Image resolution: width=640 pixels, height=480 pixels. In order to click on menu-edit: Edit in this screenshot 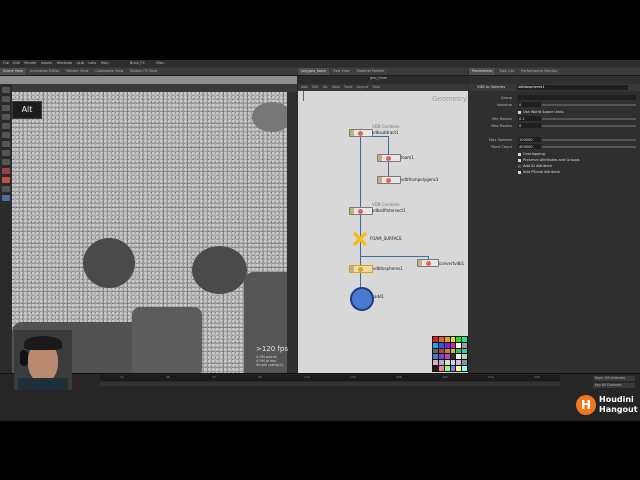, I will do `click(16, 63)`.